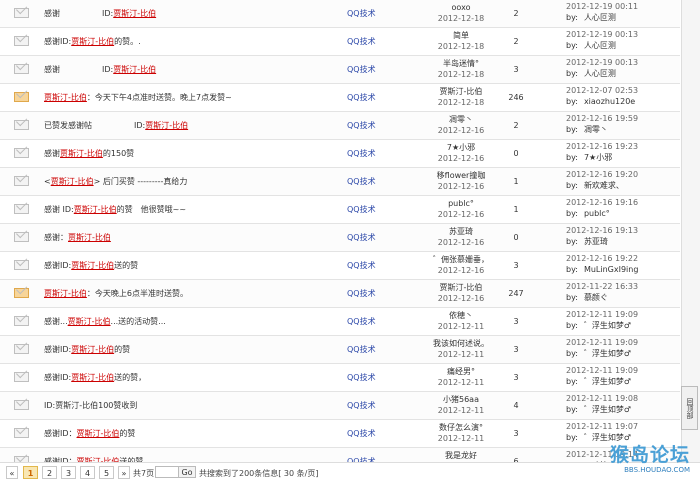 The width and height of the screenshot is (700, 480). I want to click on go-button: Go, so click(187, 472).